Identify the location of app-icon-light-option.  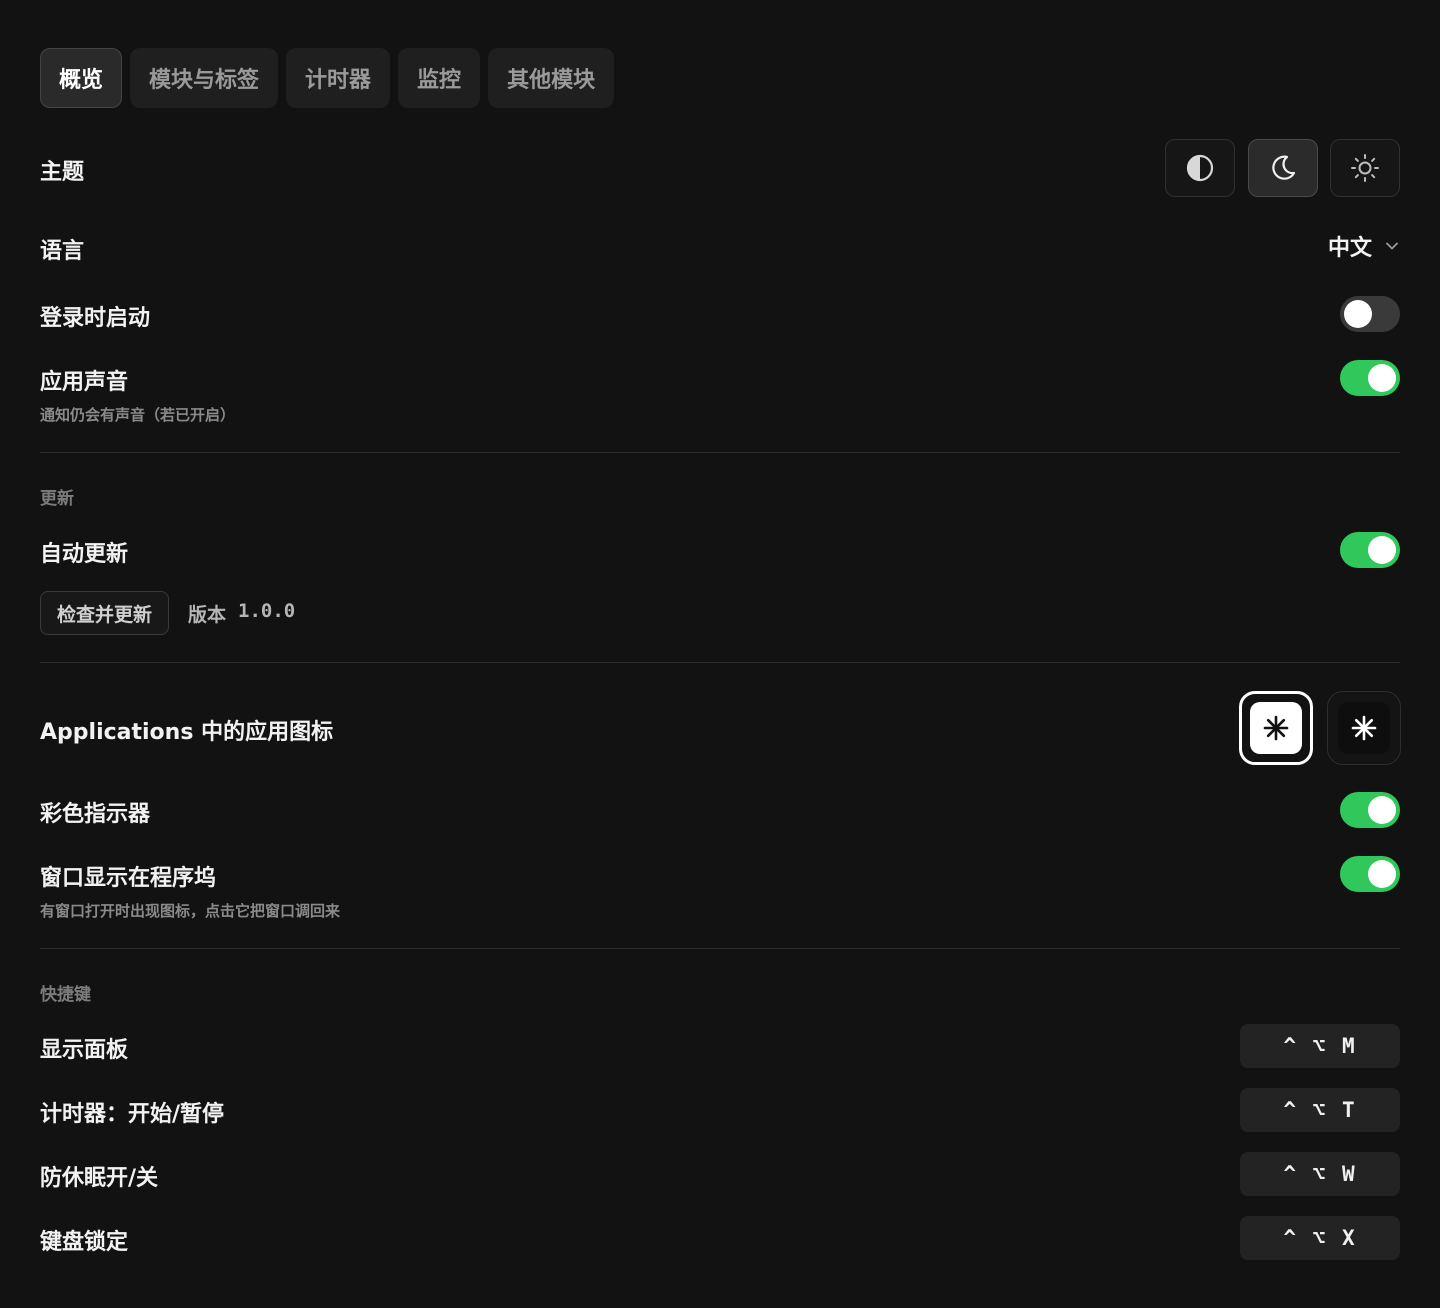
(1276, 728).